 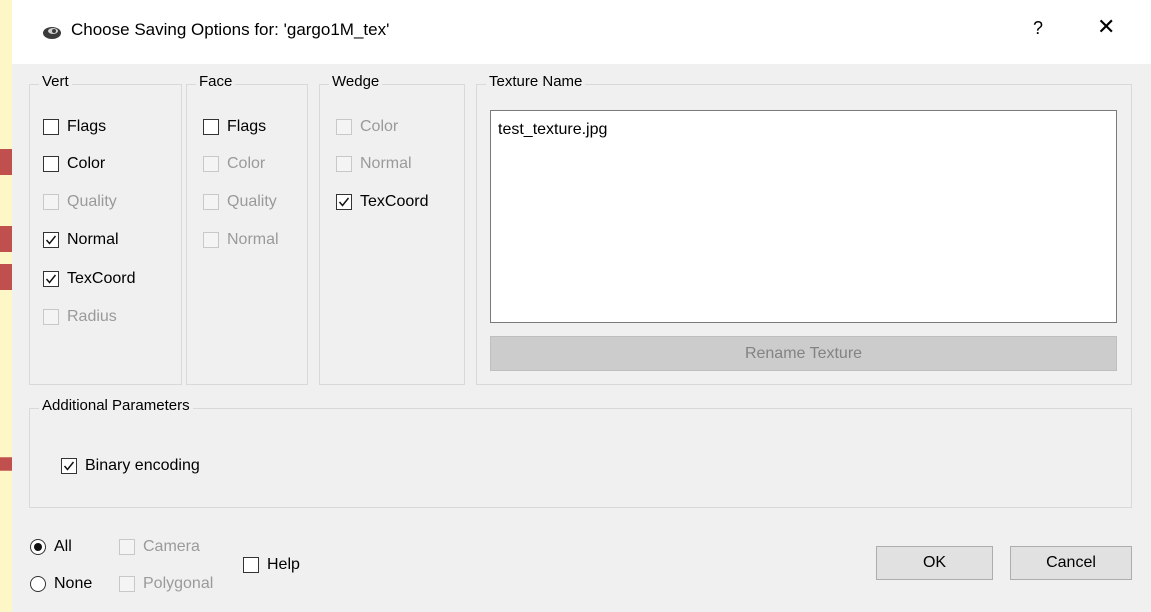 What do you see at coordinates (344, 164) in the screenshot?
I see `wedge-normal-checkbox` at bounding box center [344, 164].